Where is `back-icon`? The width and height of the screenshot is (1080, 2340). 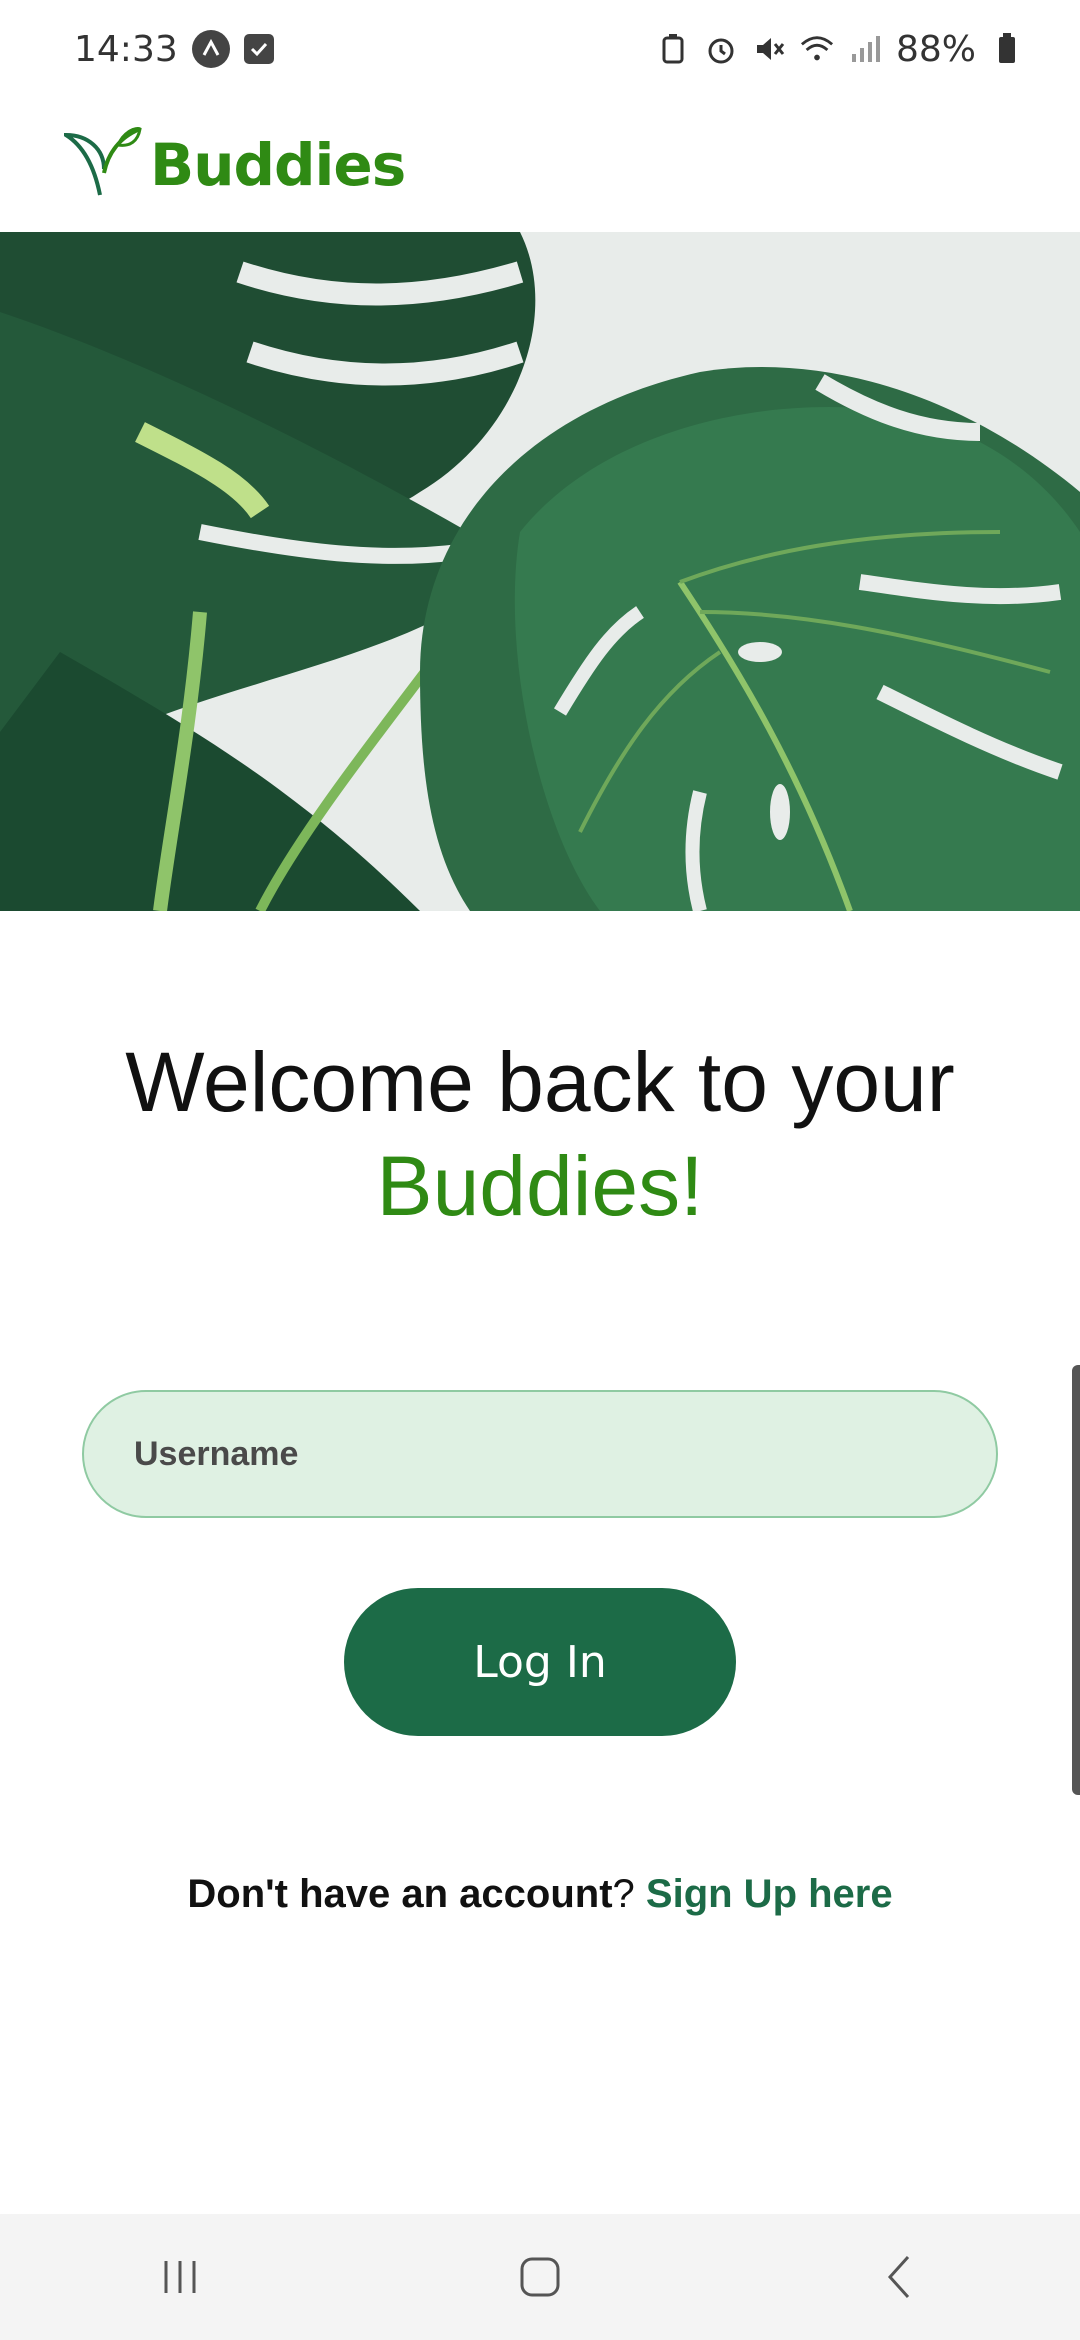
back-icon is located at coordinates (900, 2277).